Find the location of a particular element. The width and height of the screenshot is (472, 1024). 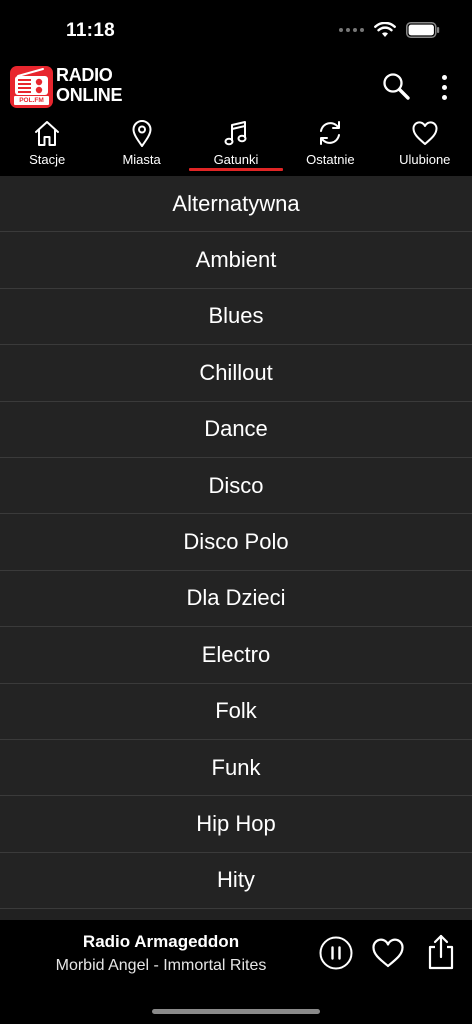

active-tab-indicator is located at coordinates (236, 169).